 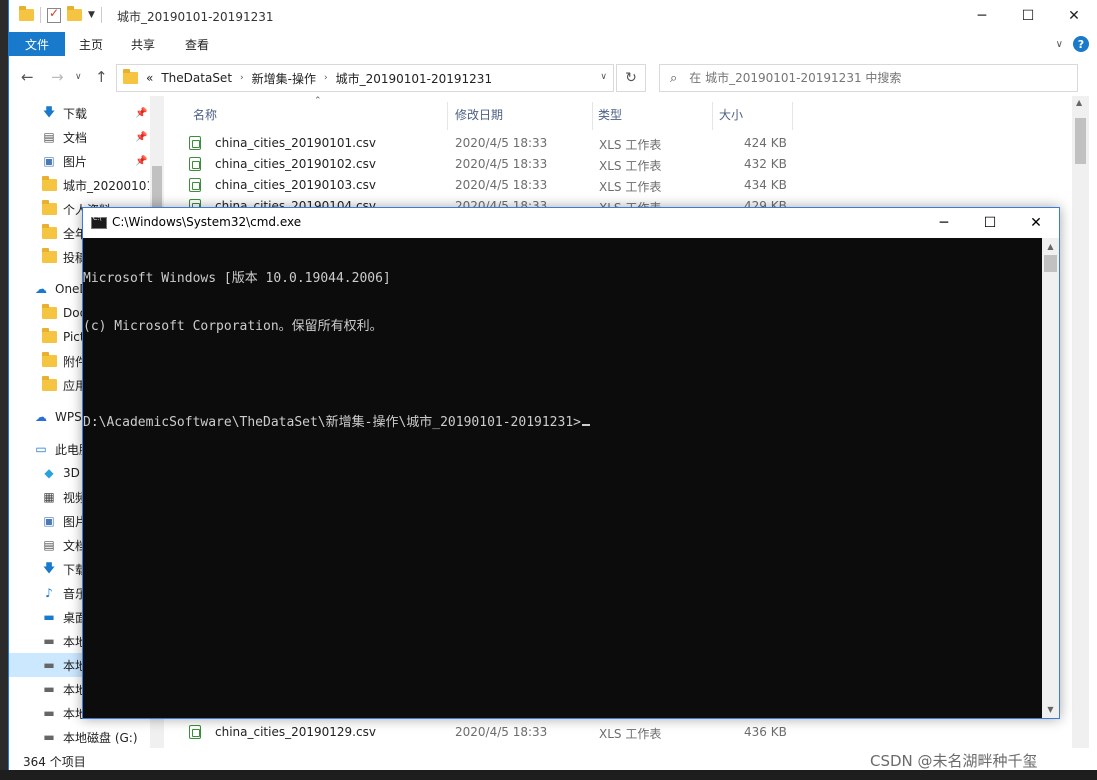 What do you see at coordinates (91, 15) in the screenshot?
I see `chevron-down-icon: ▼` at bounding box center [91, 15].